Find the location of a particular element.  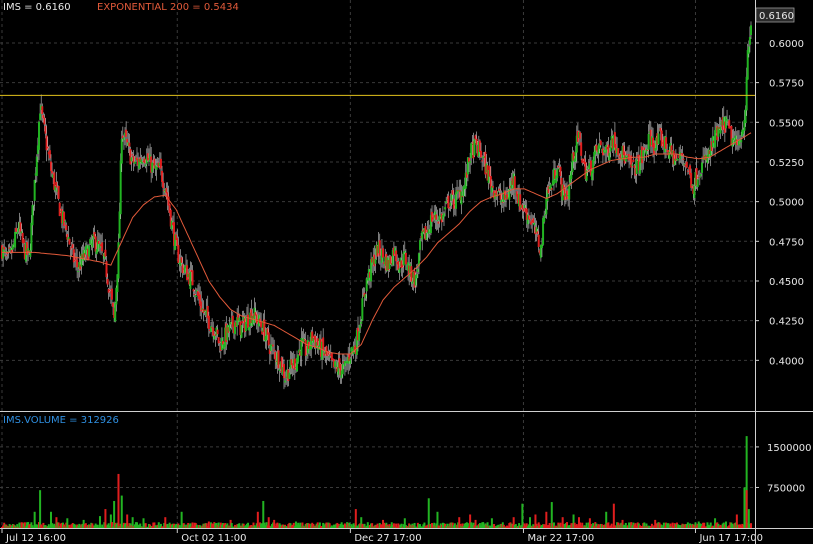

volume-series-label: IMS.VOLUME = 312926 is located at coordinates (61, 420).